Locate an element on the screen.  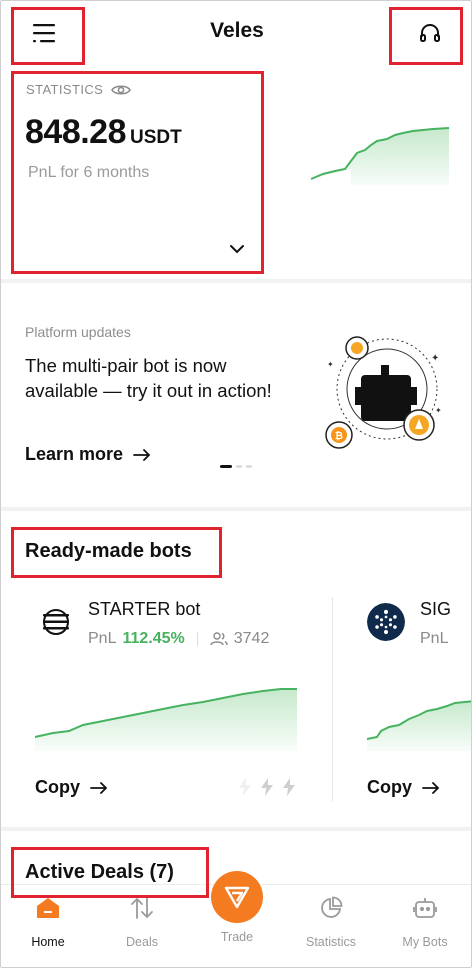
trade-button is located at coordinates (237, 897).